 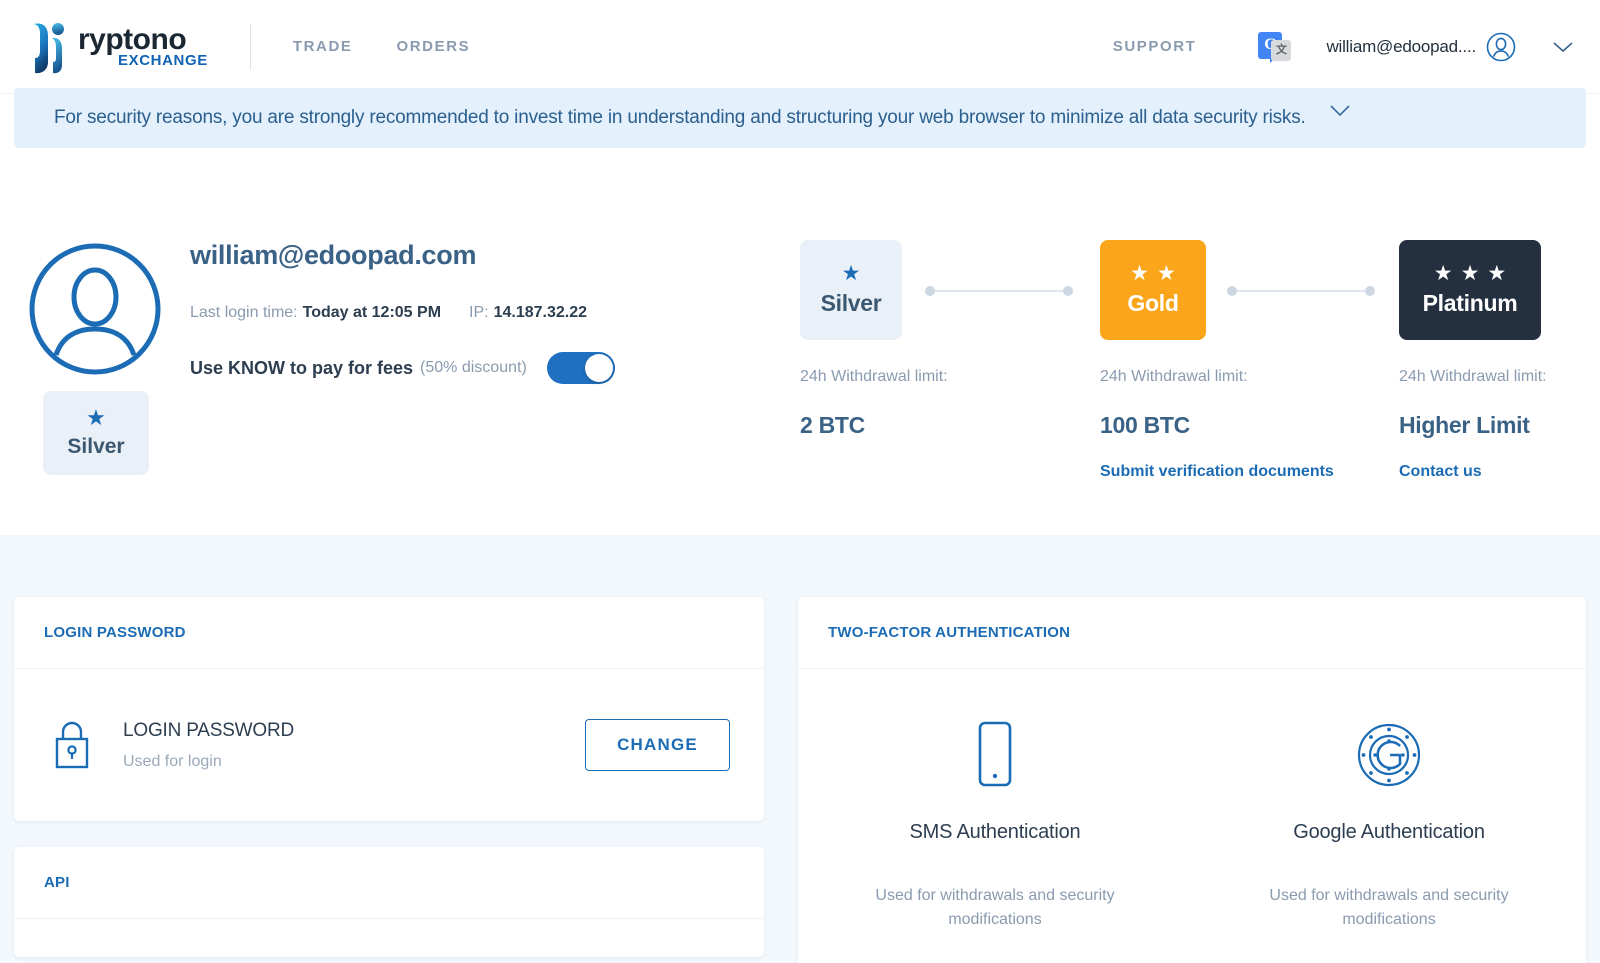 I want to click on tier-platinum-limit-value: Higher Limit, so click(x=1464, y=425).